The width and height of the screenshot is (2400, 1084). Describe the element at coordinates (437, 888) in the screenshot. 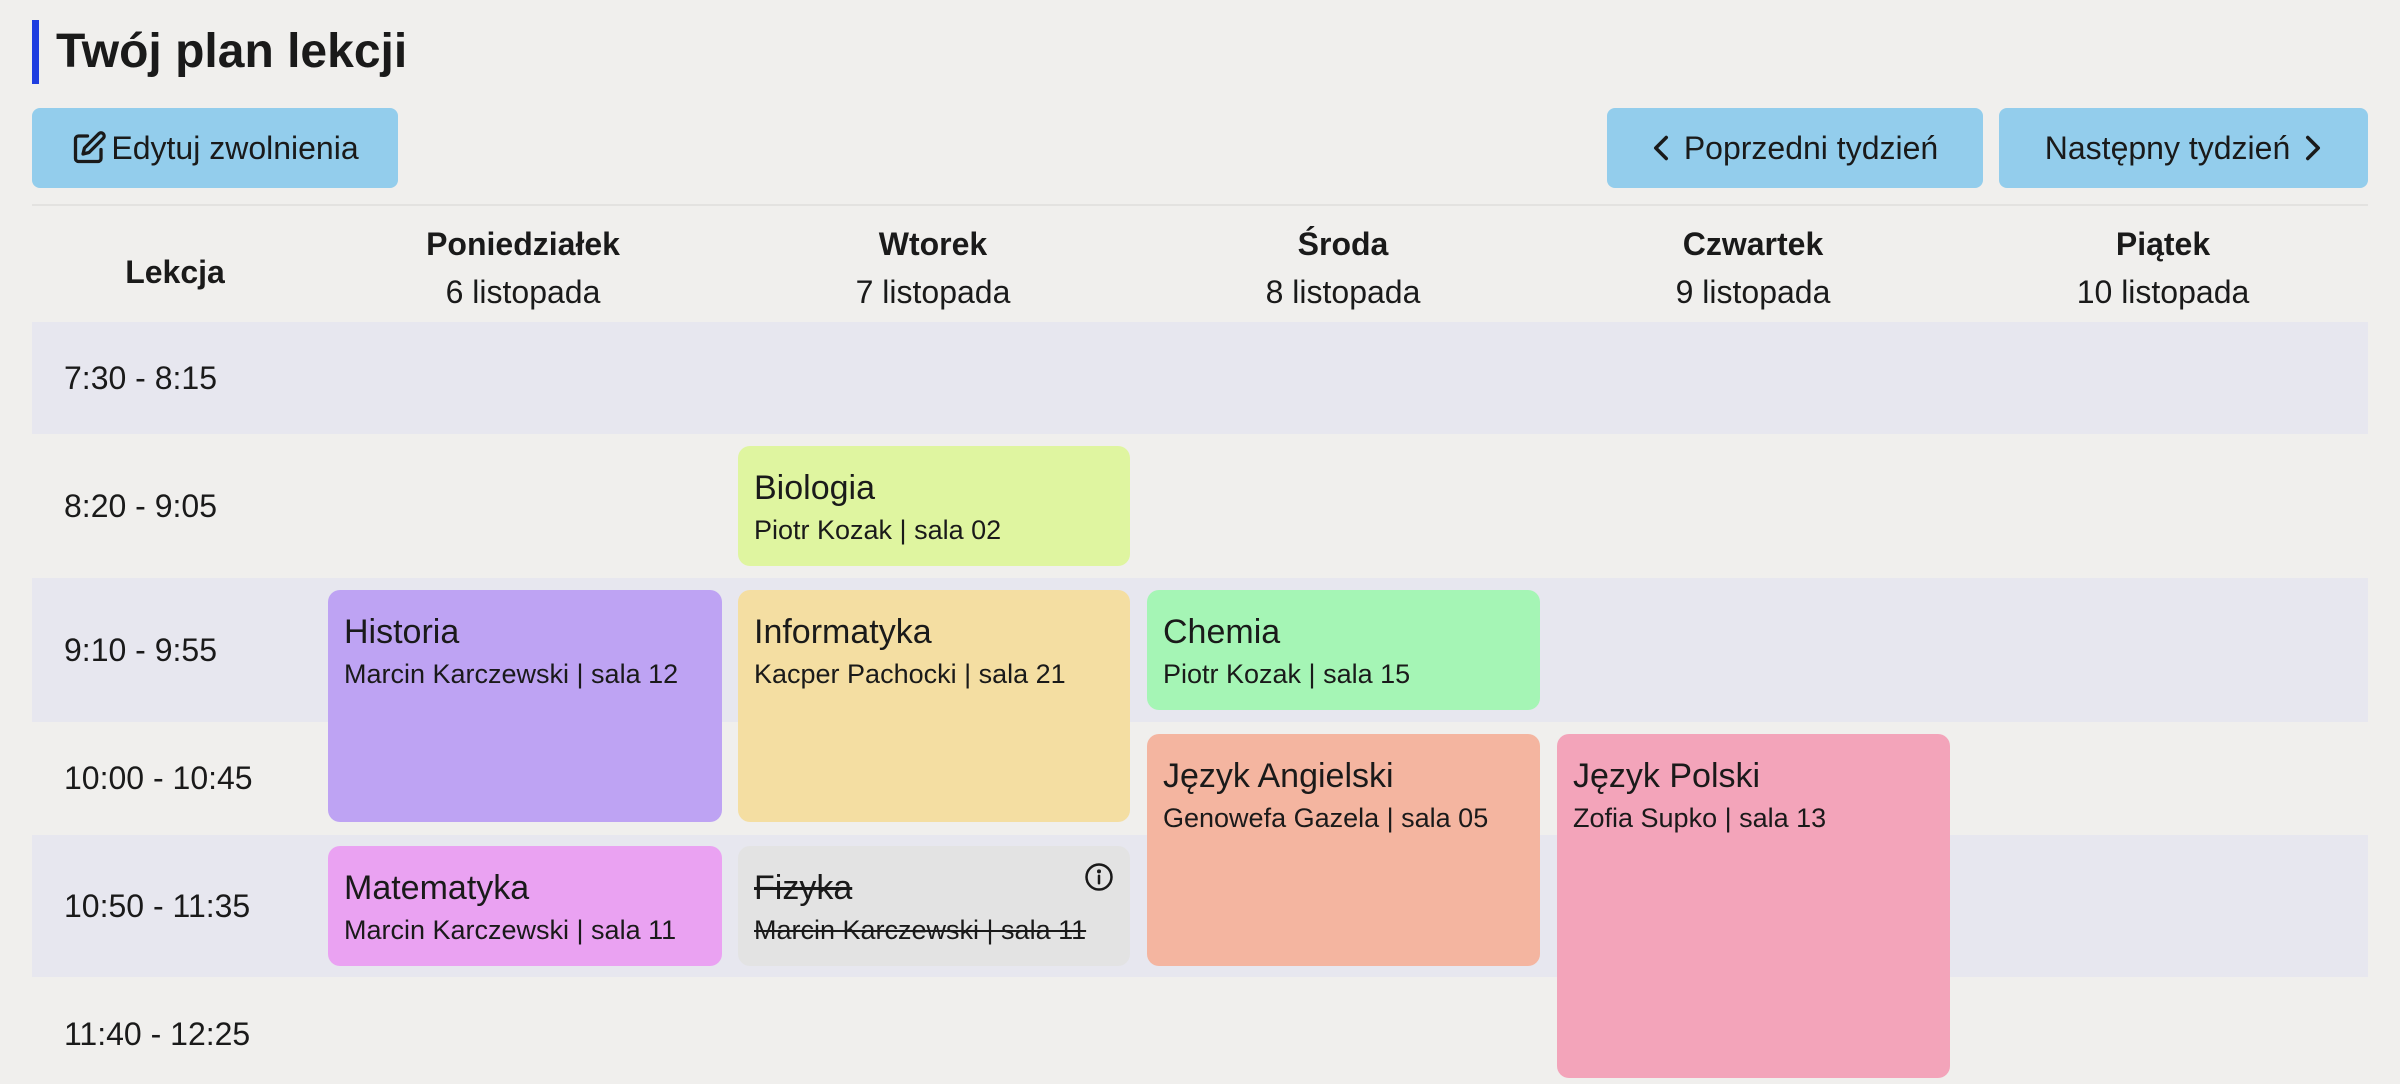

I see `lesson-subject: Matematyka` at that location.